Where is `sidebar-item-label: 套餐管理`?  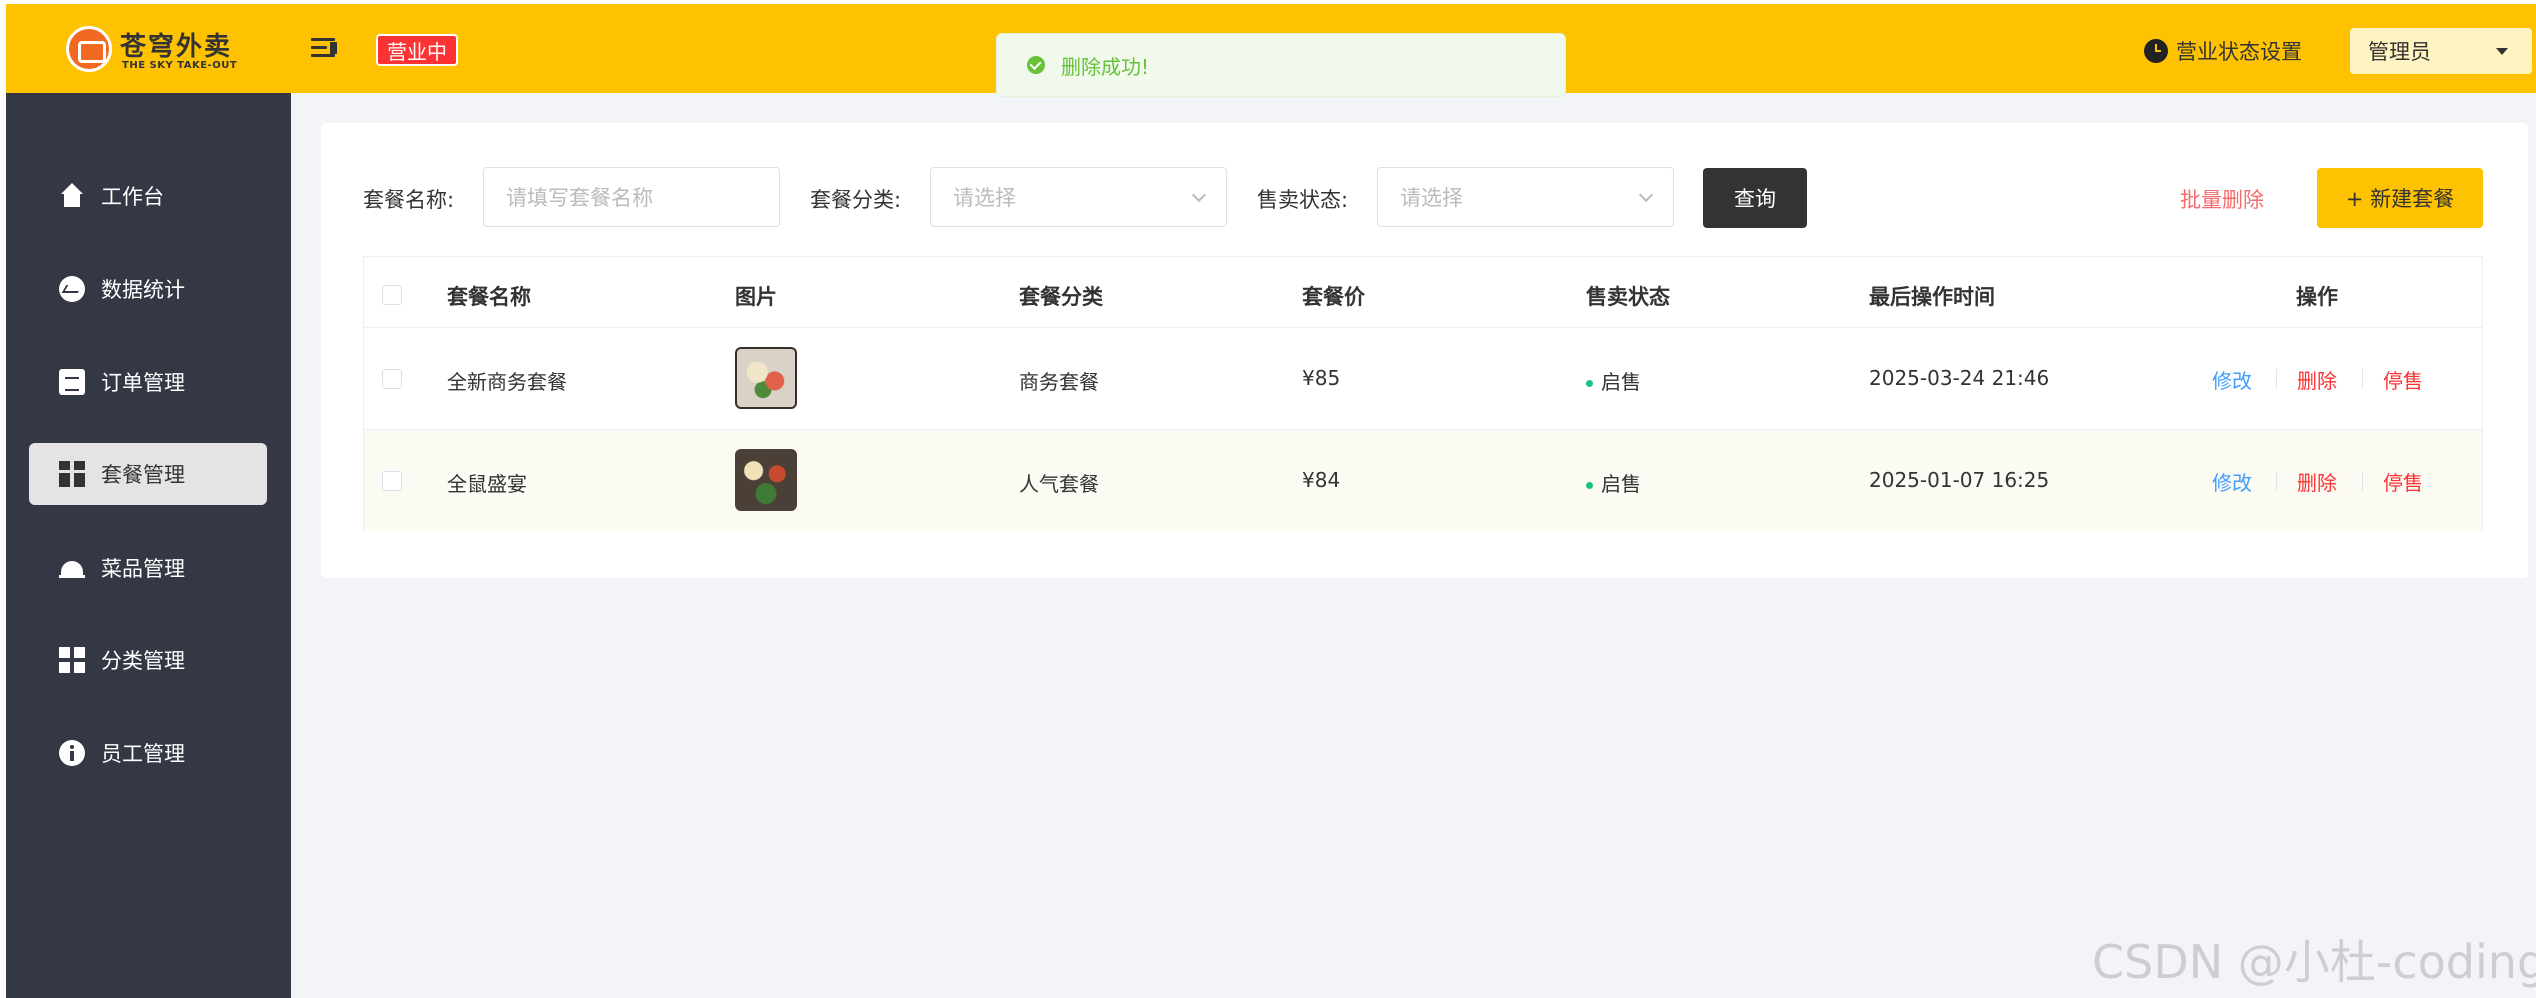
sidebar-item-label: 套餐管理 is located at coordinates (143, 475).